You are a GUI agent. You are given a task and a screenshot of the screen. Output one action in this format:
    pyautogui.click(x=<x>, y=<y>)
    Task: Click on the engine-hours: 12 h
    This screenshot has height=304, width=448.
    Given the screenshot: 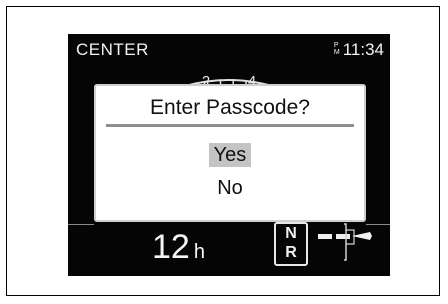 What is the action you would take?
    pyautogui.click(x=178, y=249)
    